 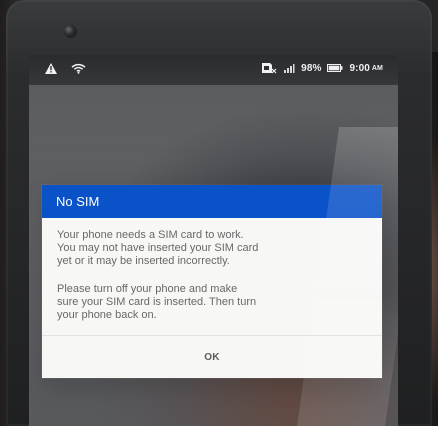 I want to click on status-right: 98% 9:00 AM, so click(x=322, y=68).